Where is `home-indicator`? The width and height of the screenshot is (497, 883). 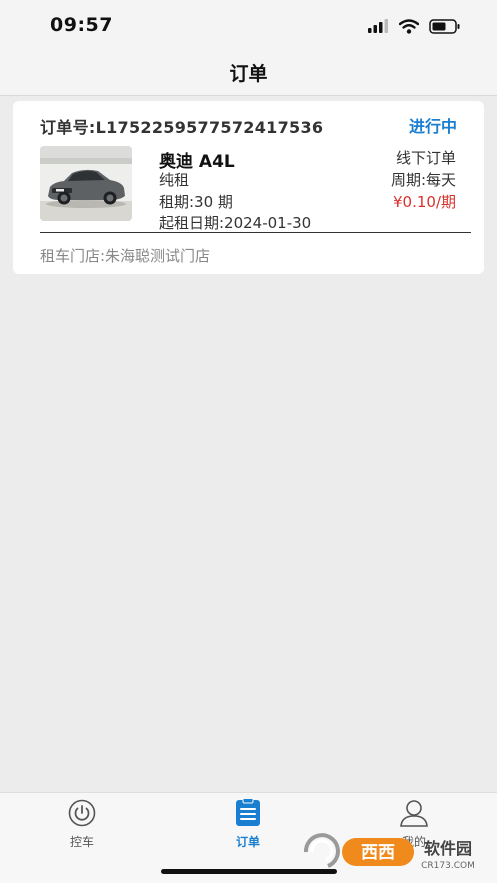 home-indicator is located at coordinates (249, 871).